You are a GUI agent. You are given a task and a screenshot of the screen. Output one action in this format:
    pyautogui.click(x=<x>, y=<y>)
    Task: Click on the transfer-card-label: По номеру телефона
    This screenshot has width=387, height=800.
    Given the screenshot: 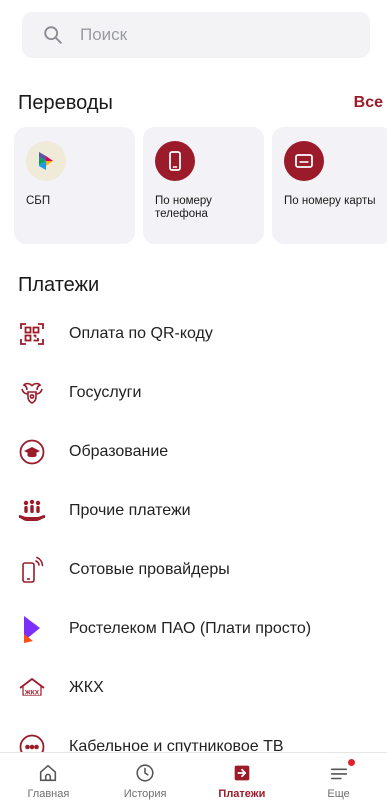 What is the action you would take?
    pyautogui.click(x=183, y=207)
    